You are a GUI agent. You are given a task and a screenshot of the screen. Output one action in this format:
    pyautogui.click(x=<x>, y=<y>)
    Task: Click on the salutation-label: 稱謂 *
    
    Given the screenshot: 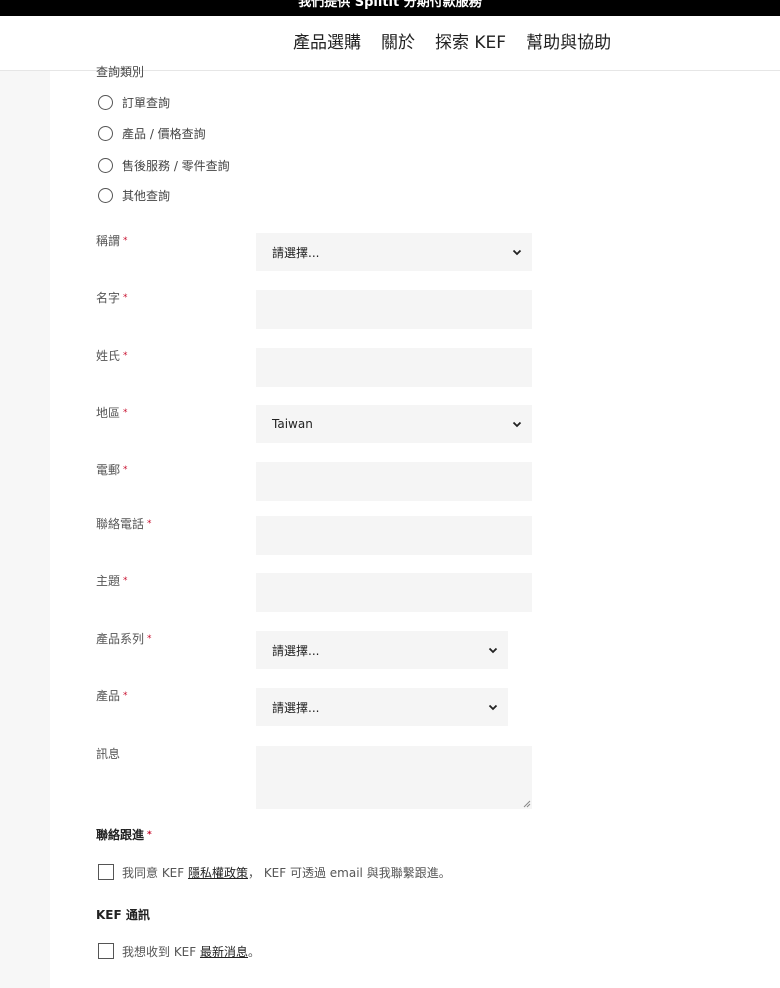 What is the action you would take?
    pyautogui.click(x=112, y=241)
    